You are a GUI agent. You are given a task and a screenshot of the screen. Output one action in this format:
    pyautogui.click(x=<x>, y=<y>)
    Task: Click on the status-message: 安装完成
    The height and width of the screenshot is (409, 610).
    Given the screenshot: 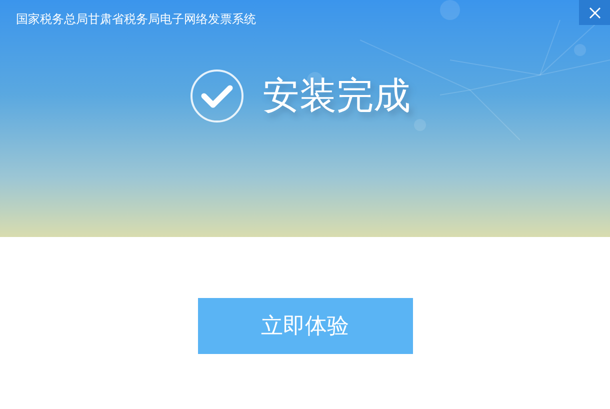 What is the action you would take?
    pyautogui.click(x=336, y=96)
    